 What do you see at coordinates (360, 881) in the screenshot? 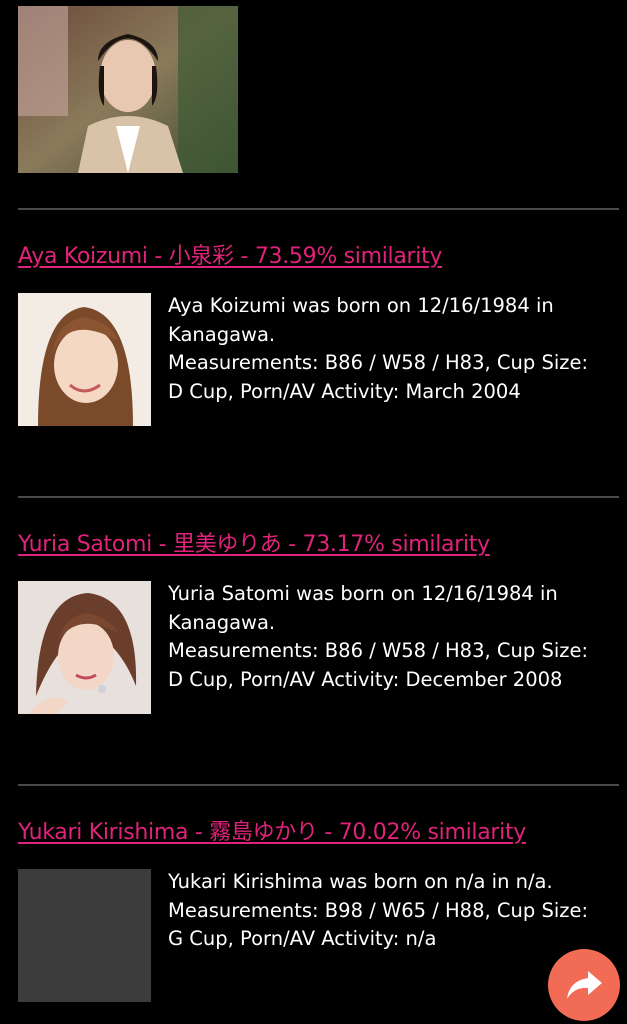
I see `bio-birth: Yukari Kirishima was born on n/a in n/a.` at bounding box center [360, 881].